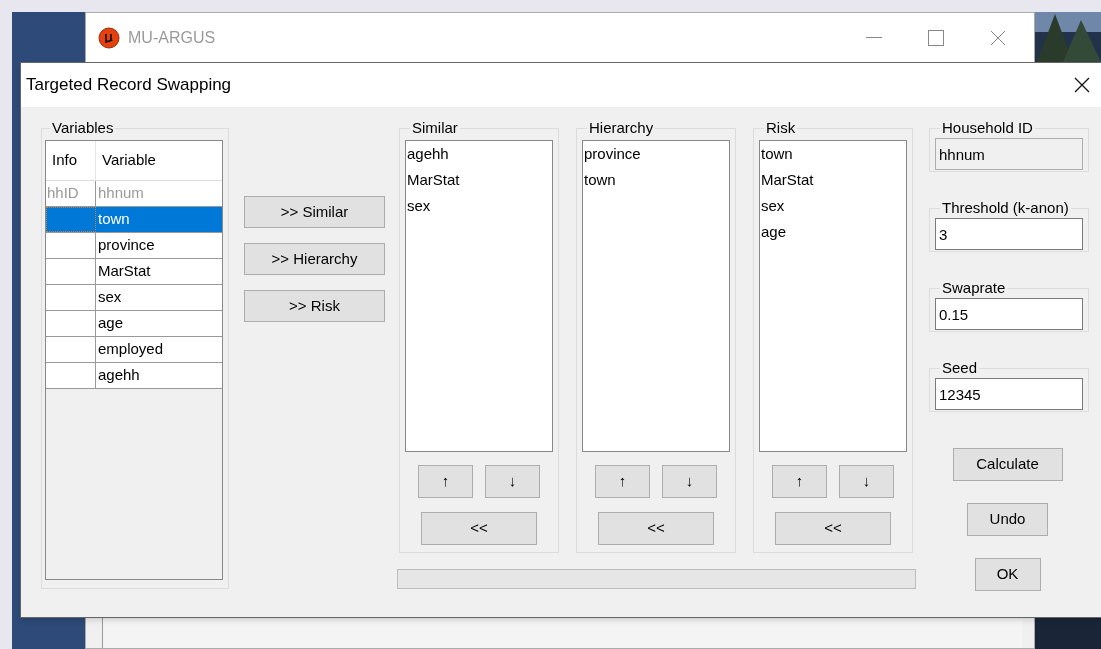  Describe the element at coordinates (71, 160) in the screenshot. I see `column-header: Info` at that location.